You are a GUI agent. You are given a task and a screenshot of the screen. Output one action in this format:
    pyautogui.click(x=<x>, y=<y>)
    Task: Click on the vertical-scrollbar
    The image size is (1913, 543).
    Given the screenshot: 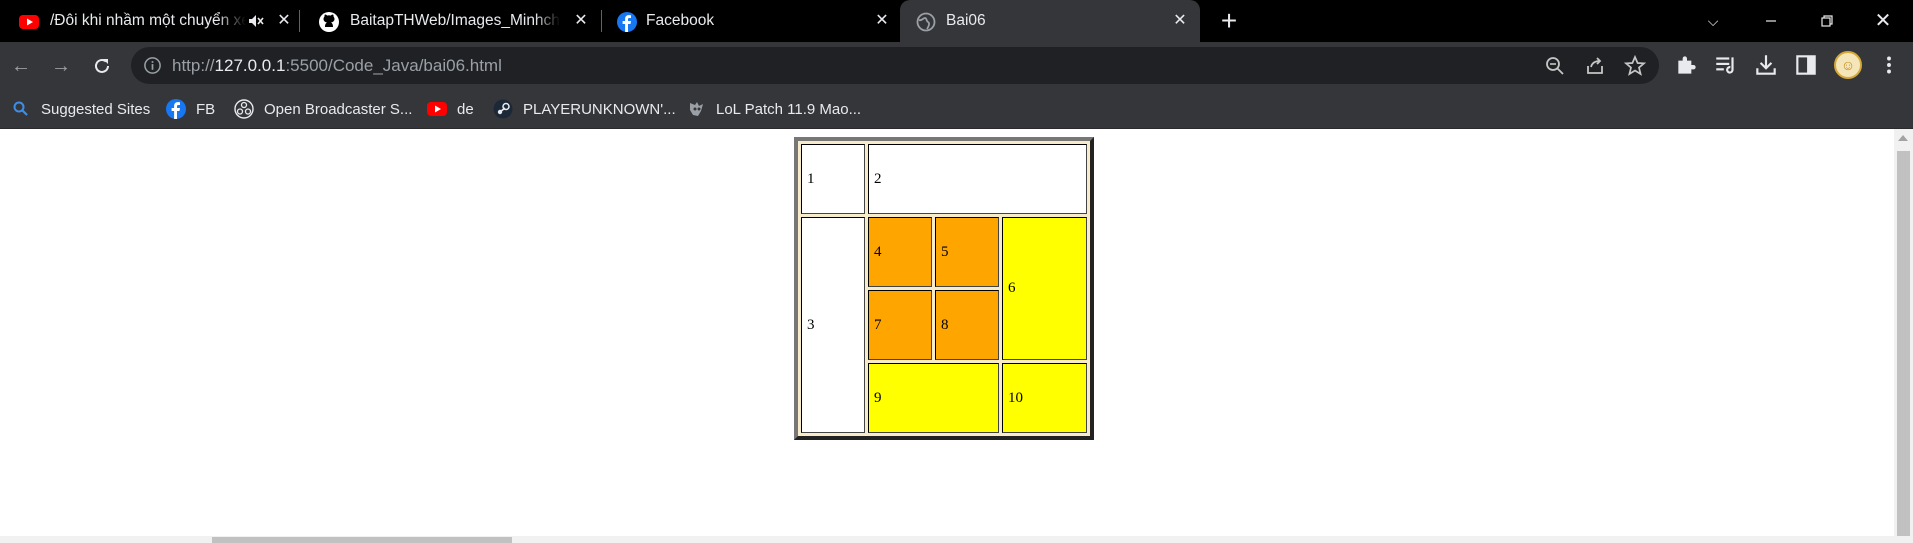 What is the action you would take?
    pyautogui.click(x=1903, y=336)
    